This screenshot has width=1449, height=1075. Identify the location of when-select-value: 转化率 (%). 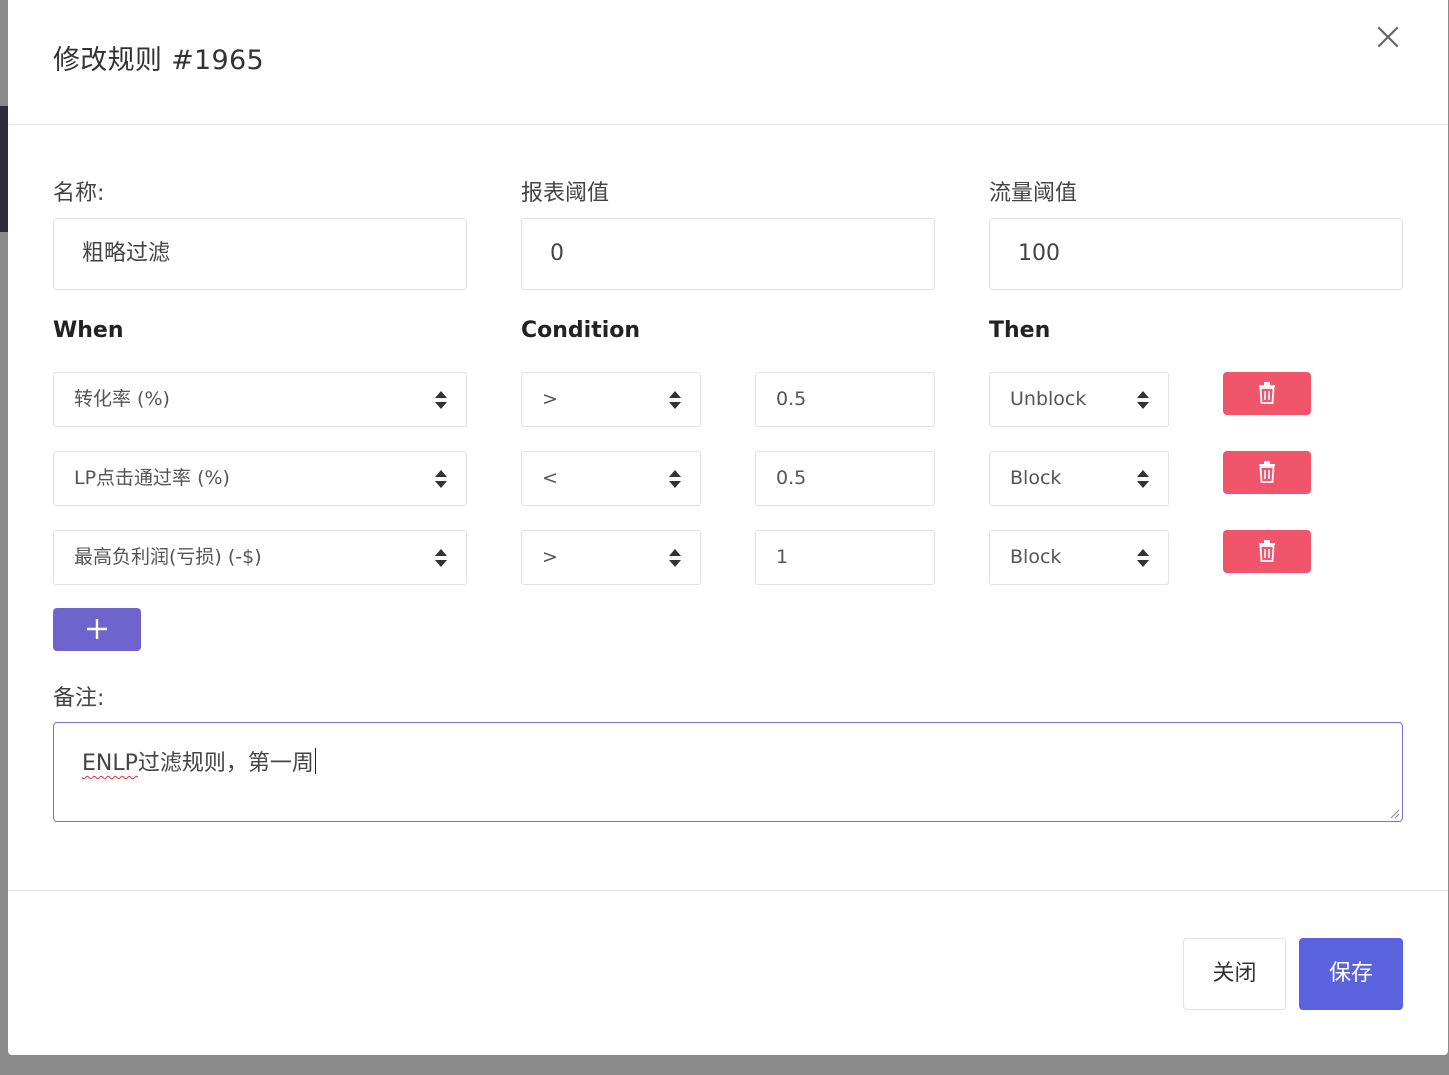
(122, 399).